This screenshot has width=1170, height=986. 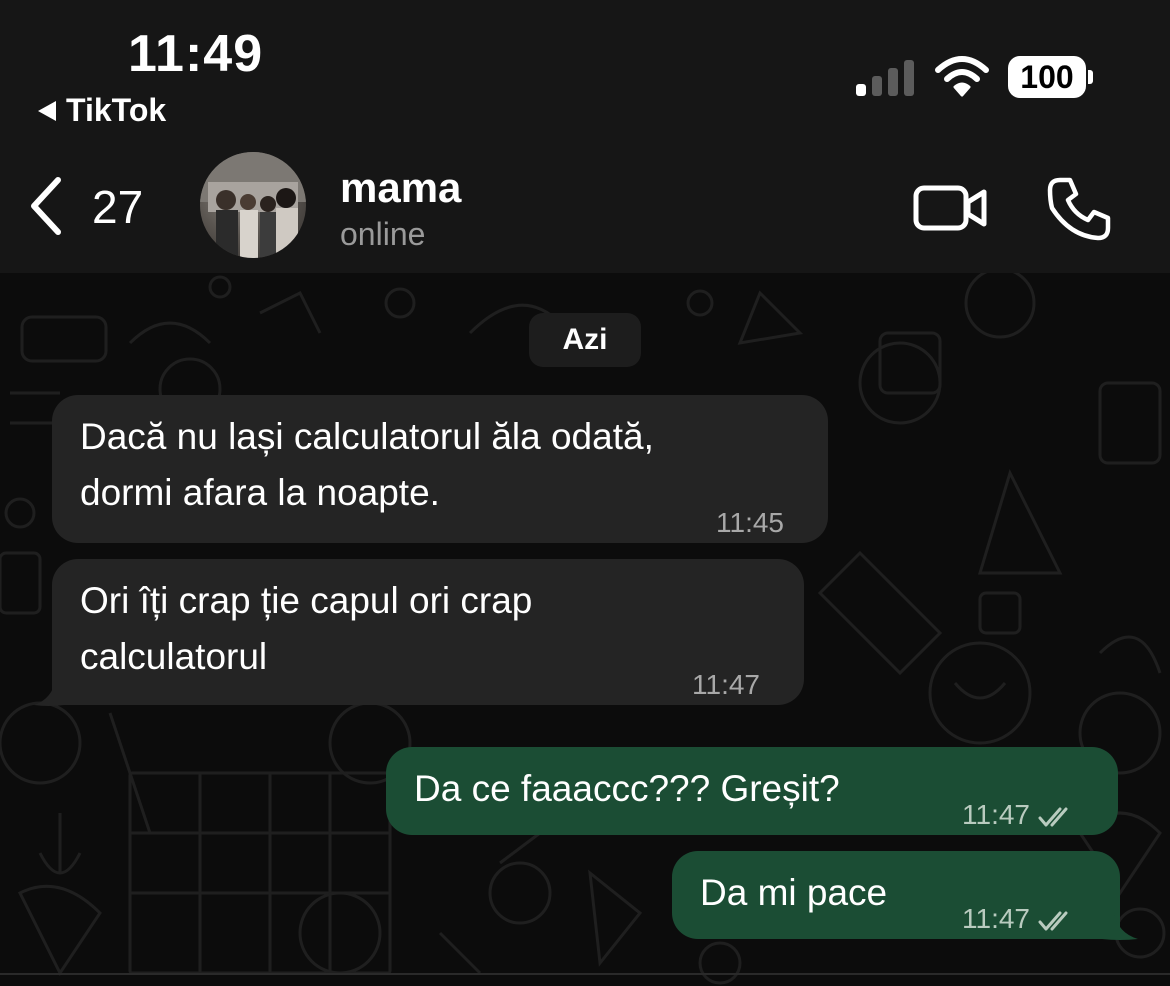 I want to click on message-text: Da mi pace, so click(x=794, y=892).